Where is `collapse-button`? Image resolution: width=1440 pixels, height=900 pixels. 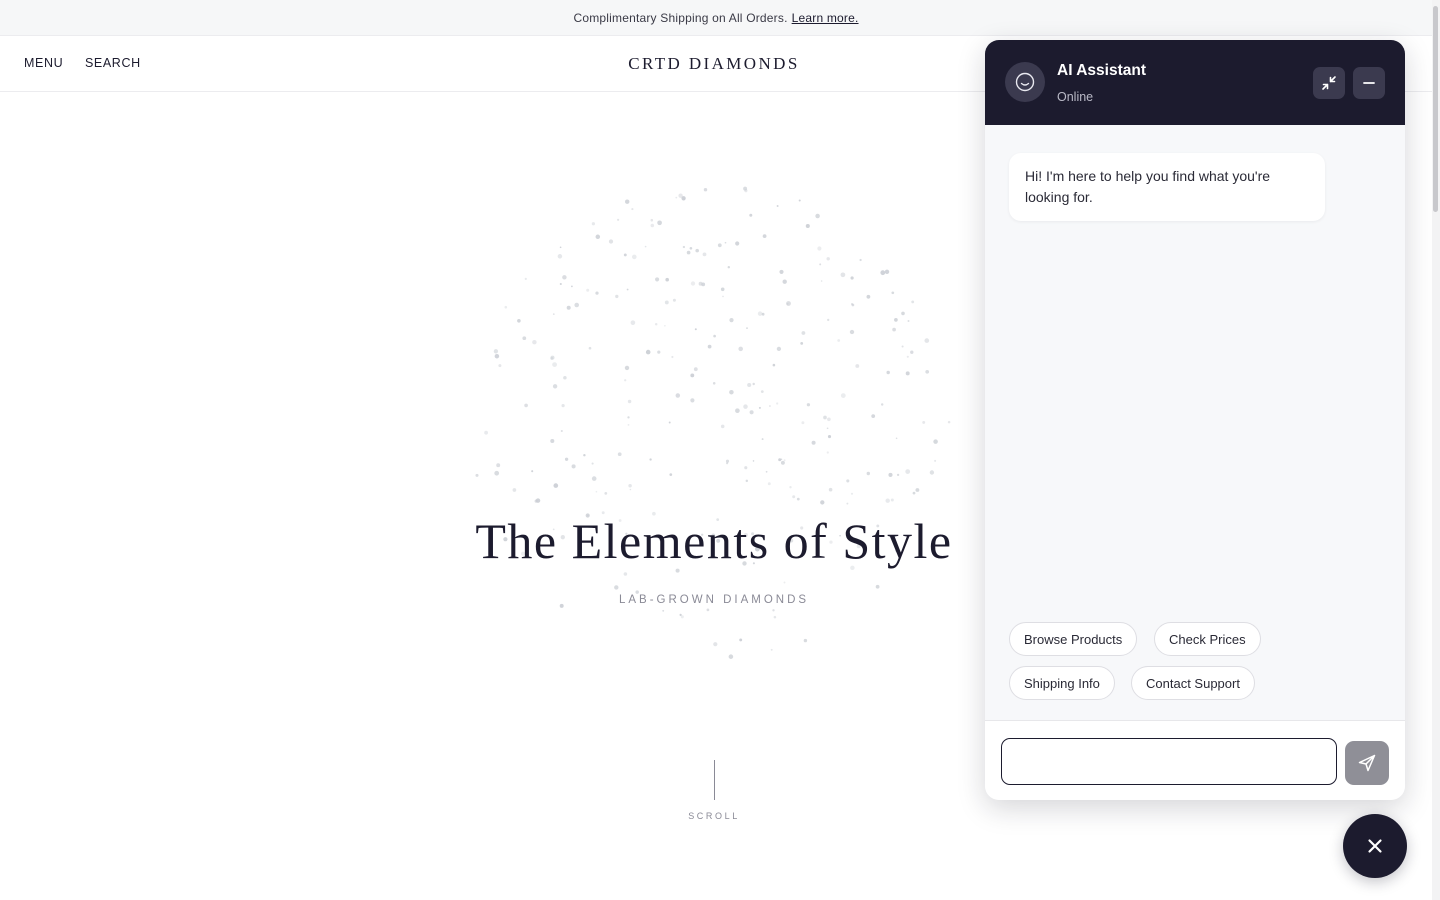 collapse-button is located at coordinates (1329, 83).